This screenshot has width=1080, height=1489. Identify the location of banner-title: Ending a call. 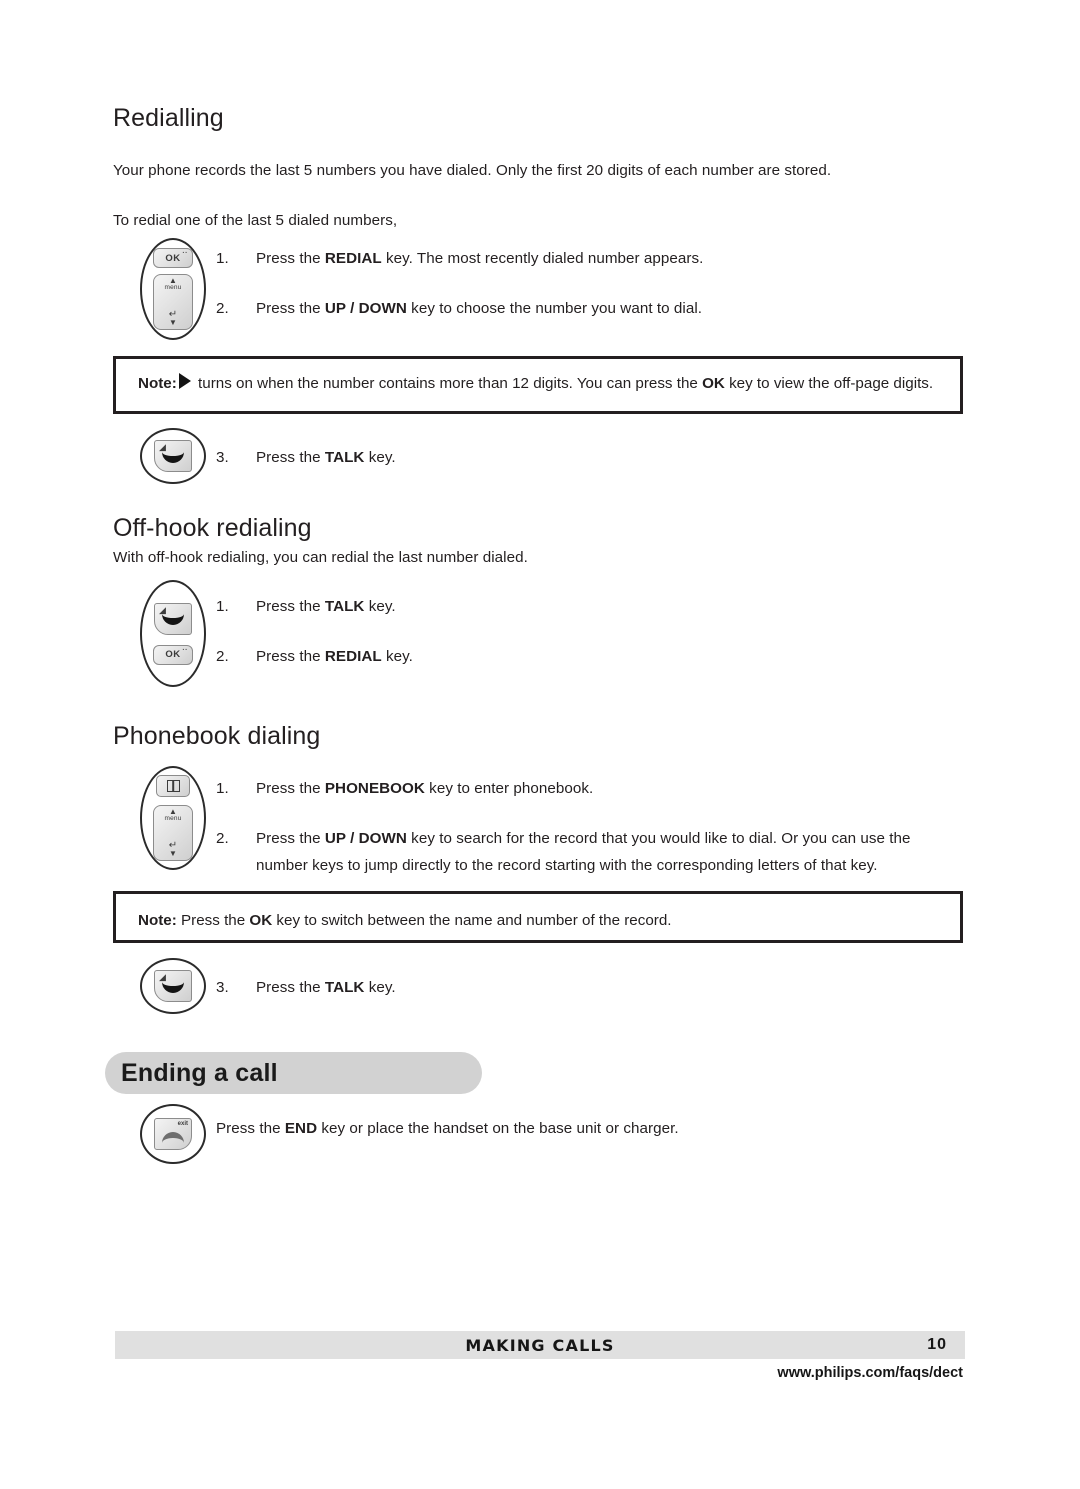
(199, 1072).